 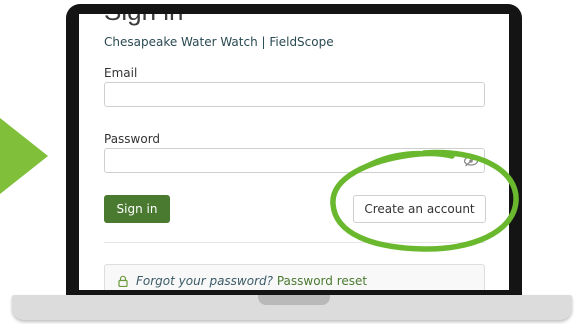 I want to click on email-label: Email, so click(x=121, y=73).